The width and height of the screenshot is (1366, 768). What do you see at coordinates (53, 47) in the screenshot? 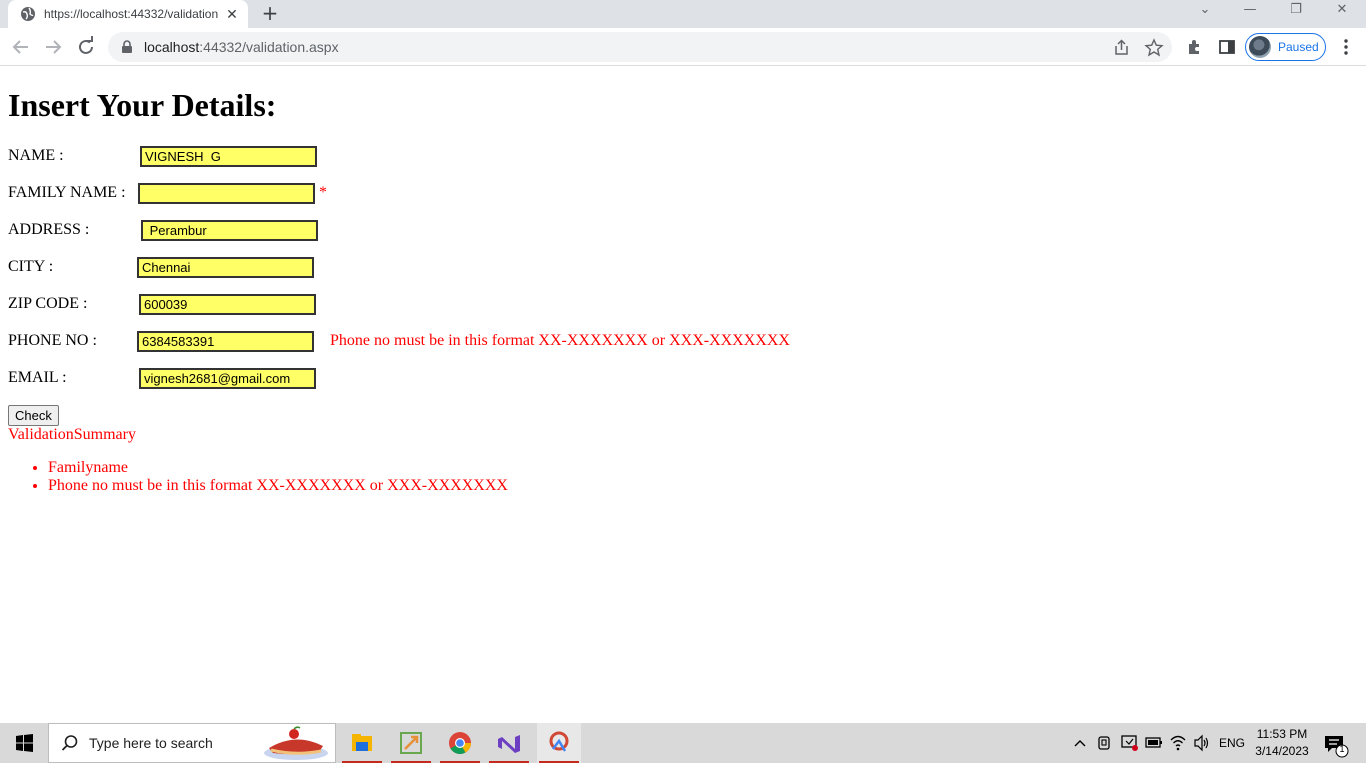
I see `forward-icon` at bounding box center [53, 47].